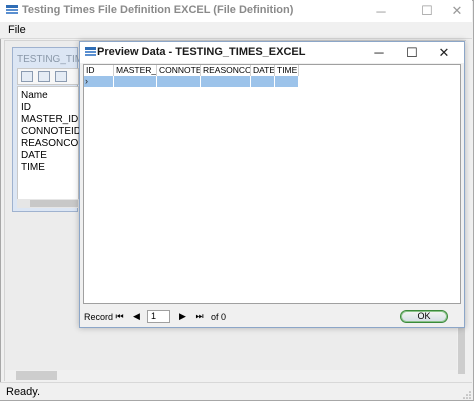 Image resolution: width=474 pixels, height=401 pixels. I want to click on record-count: of 0, so click(219, 317).